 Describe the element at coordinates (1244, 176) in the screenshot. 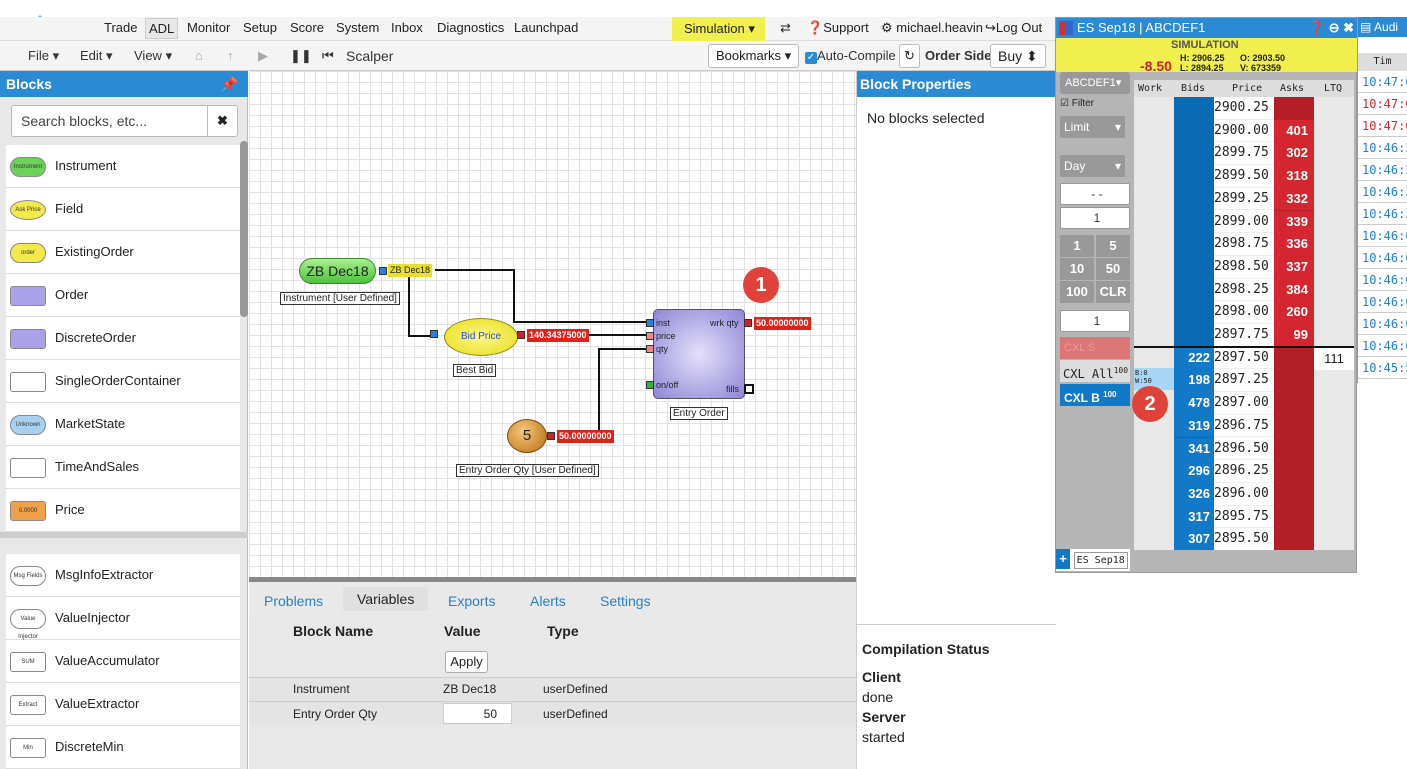

I see `price-cell: 2899.50` at that location.